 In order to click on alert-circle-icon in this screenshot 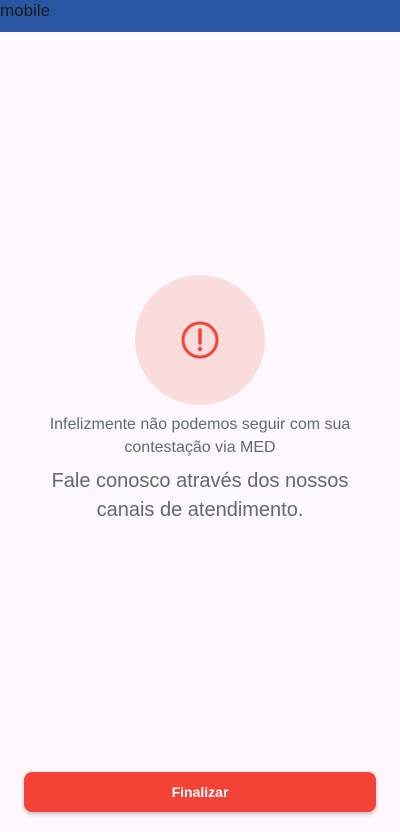, I will do `click(200, 340)`.